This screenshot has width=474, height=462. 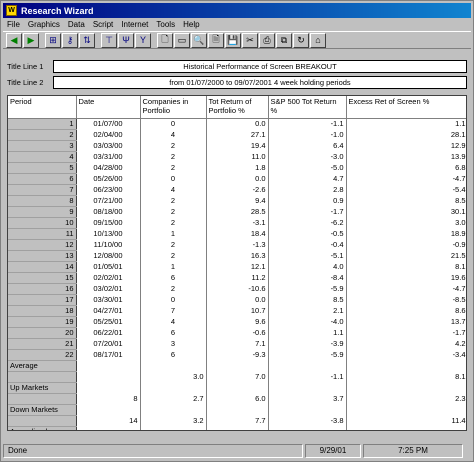 What do you see at coordinates (70, 40) in the screenshot?
I see `key-button: ⚷` at bounding box center [70, 40].